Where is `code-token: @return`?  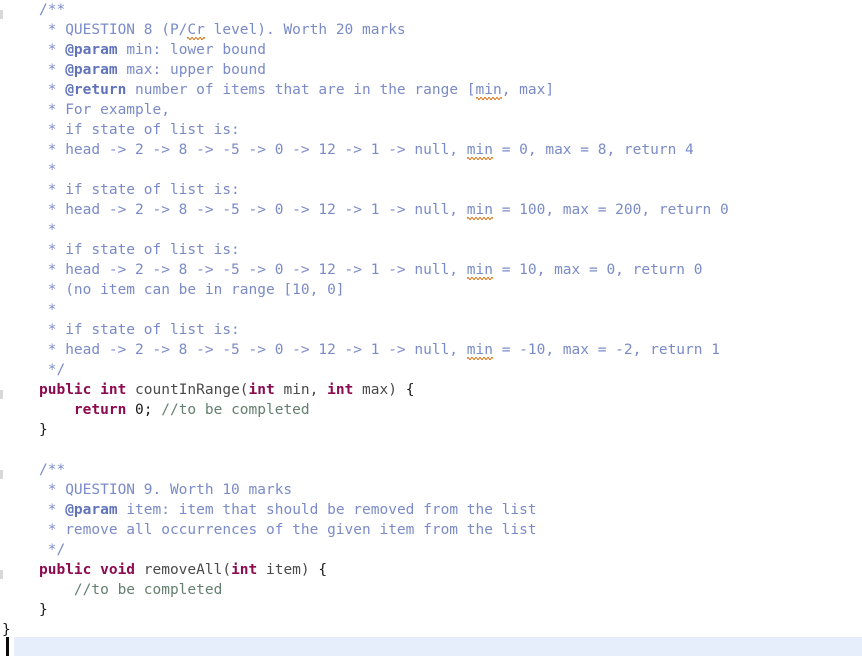 code-token: @return is located at coordinates (96, 90).